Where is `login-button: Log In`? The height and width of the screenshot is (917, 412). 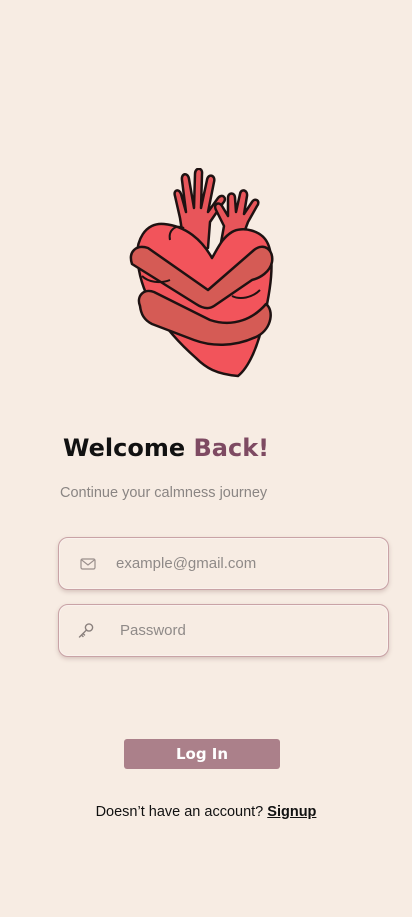
login-button: Log In is located at coordinates (202, 754).